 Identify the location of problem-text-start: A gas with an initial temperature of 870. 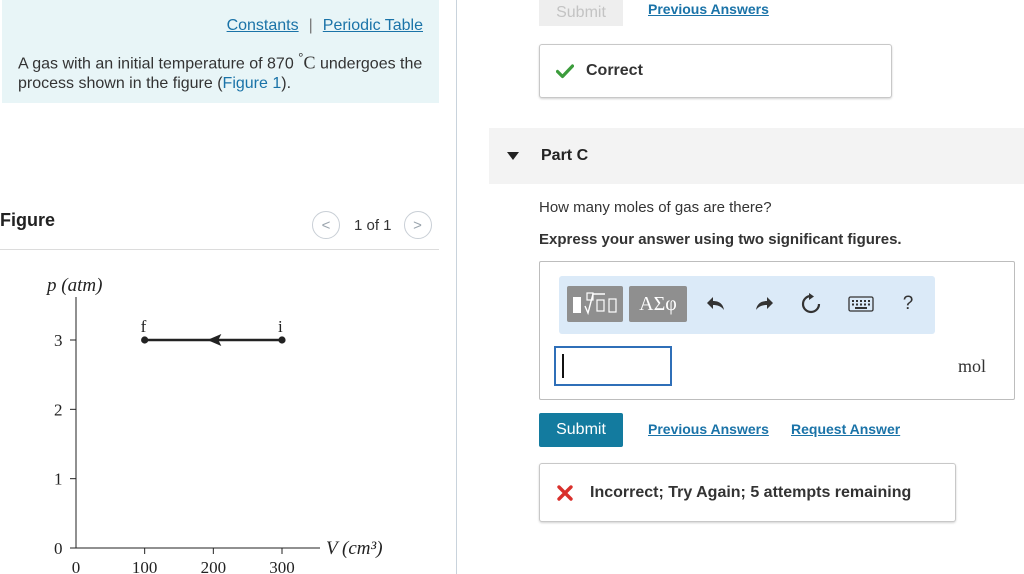
(158, 64).